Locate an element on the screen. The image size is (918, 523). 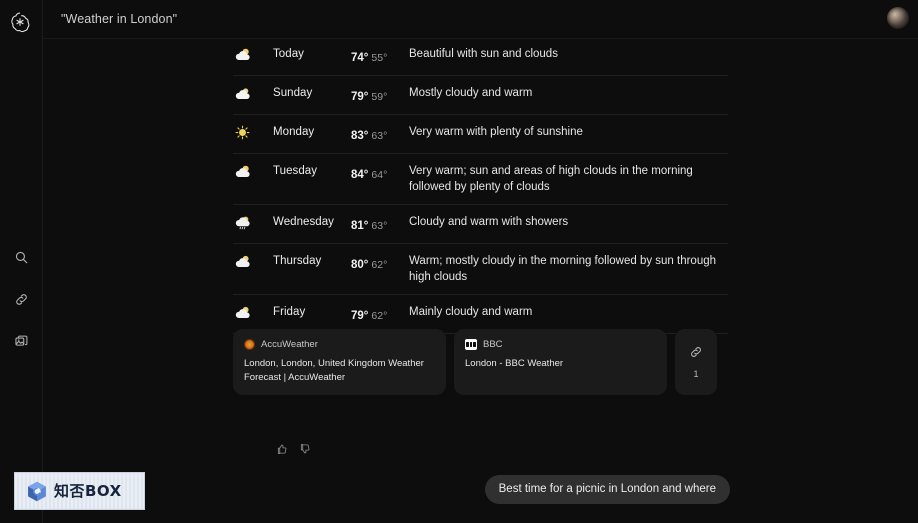
bbc-favicon is located at coordinates (471, 344).